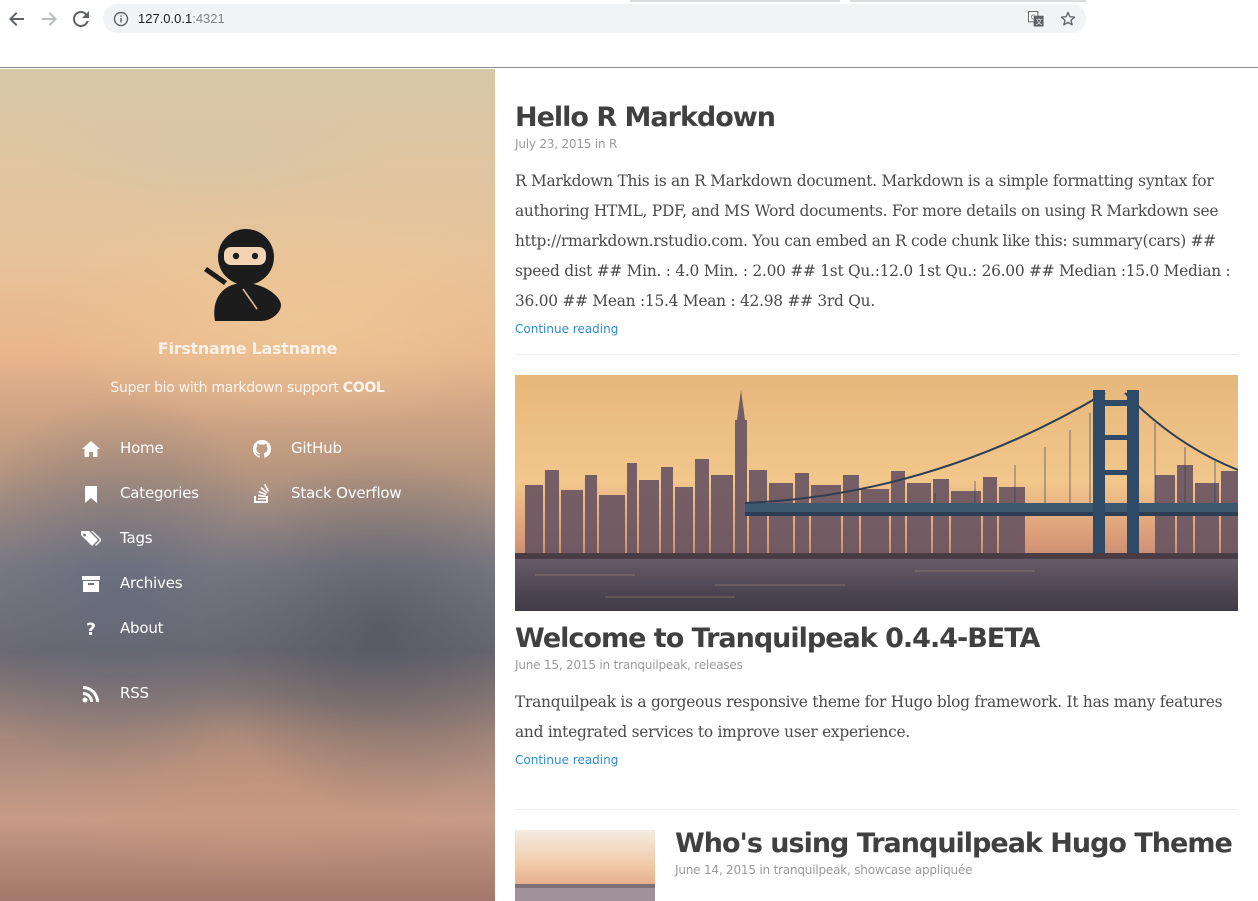  Describe the element at coordinates (316, 448) in the screenshot. I see `sidebar-item-label: GitHub` at that location.